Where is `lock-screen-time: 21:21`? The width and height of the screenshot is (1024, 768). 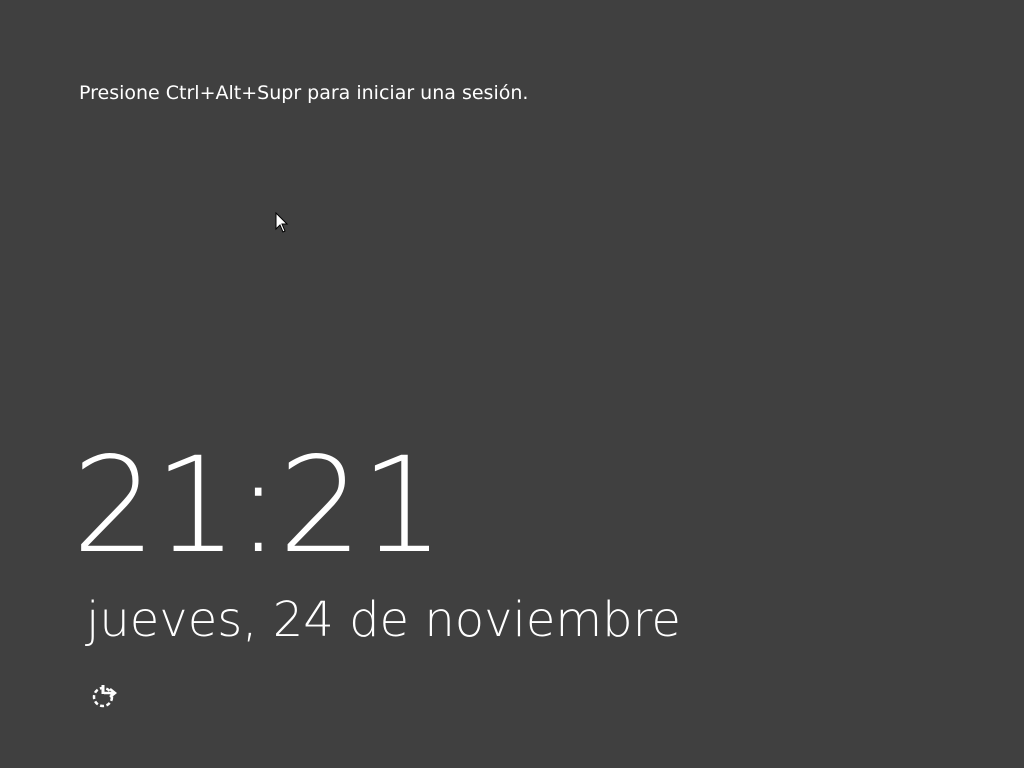
lock-screen-time: 21:21 is located at coordinates (258, 506).